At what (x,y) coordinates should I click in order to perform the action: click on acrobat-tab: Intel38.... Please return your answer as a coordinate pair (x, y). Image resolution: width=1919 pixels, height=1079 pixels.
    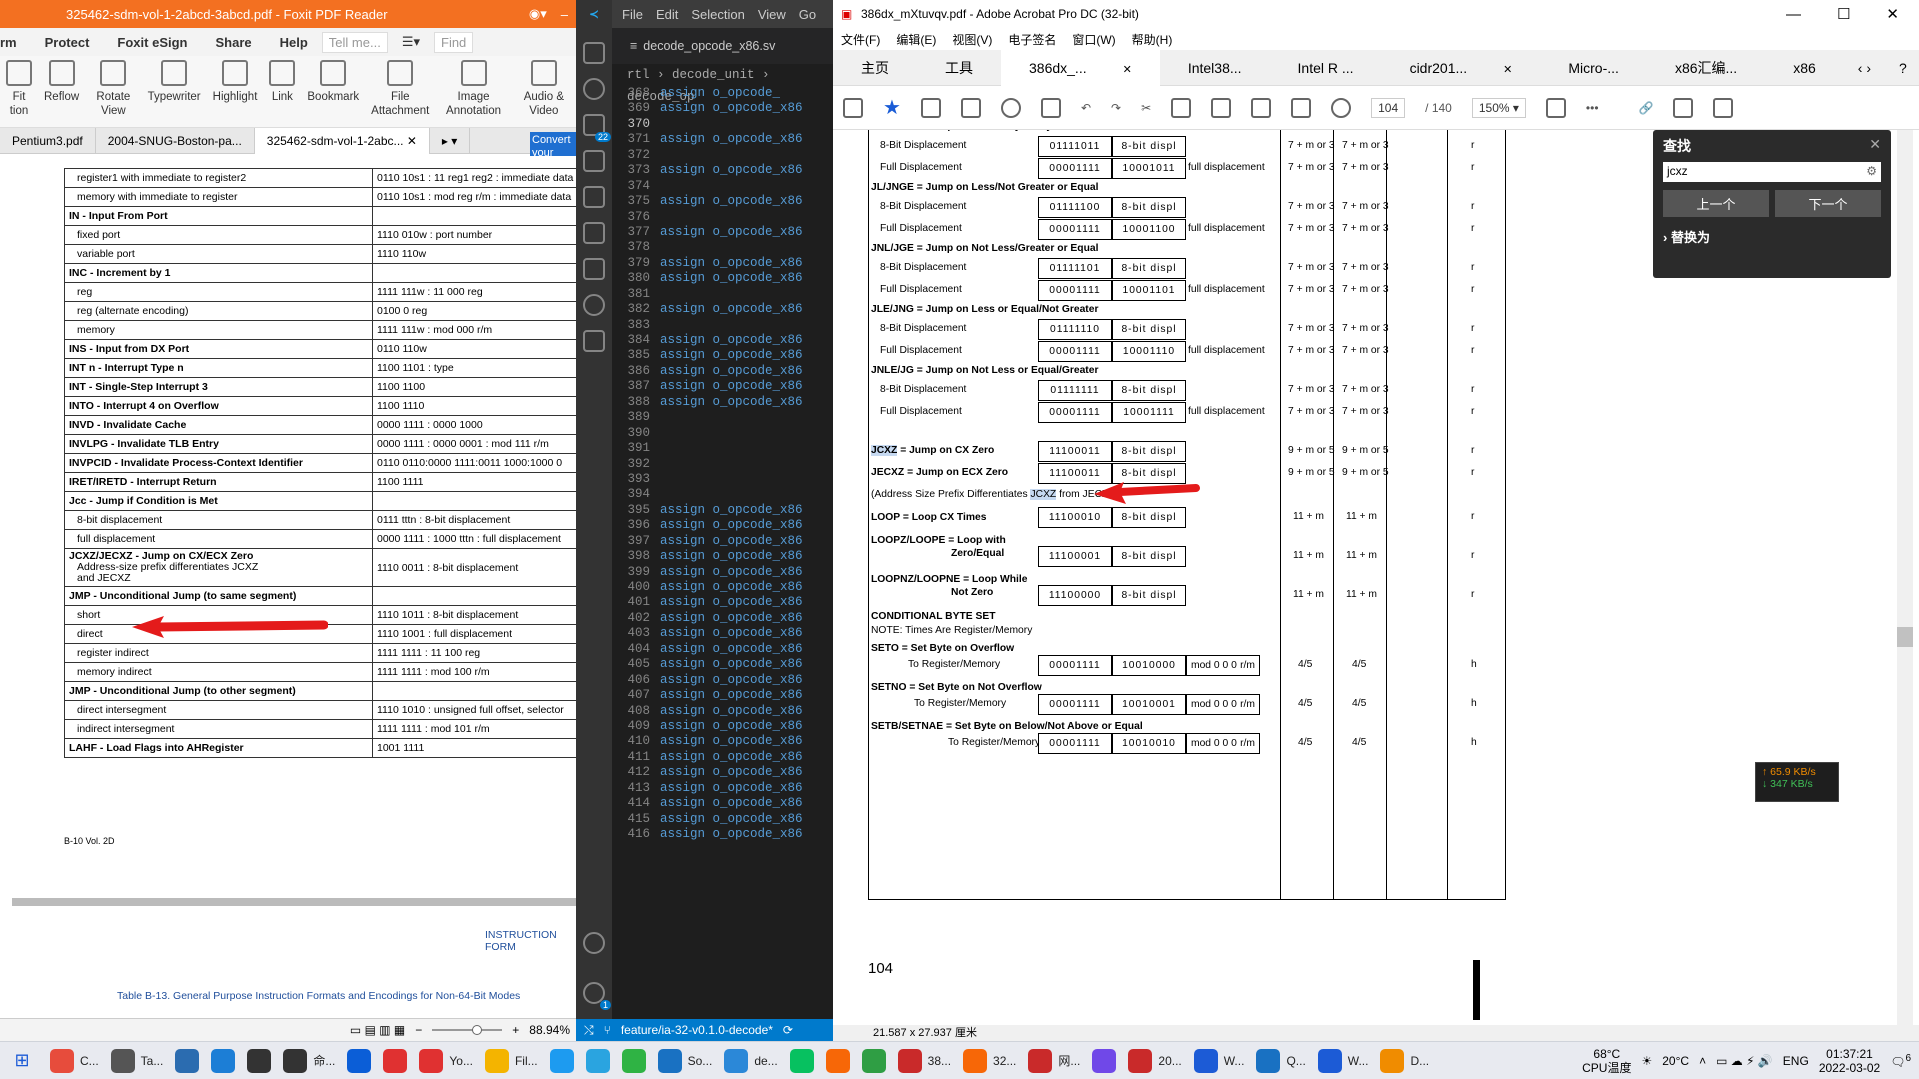
    Looking at the image, I should click on (1215, 68).